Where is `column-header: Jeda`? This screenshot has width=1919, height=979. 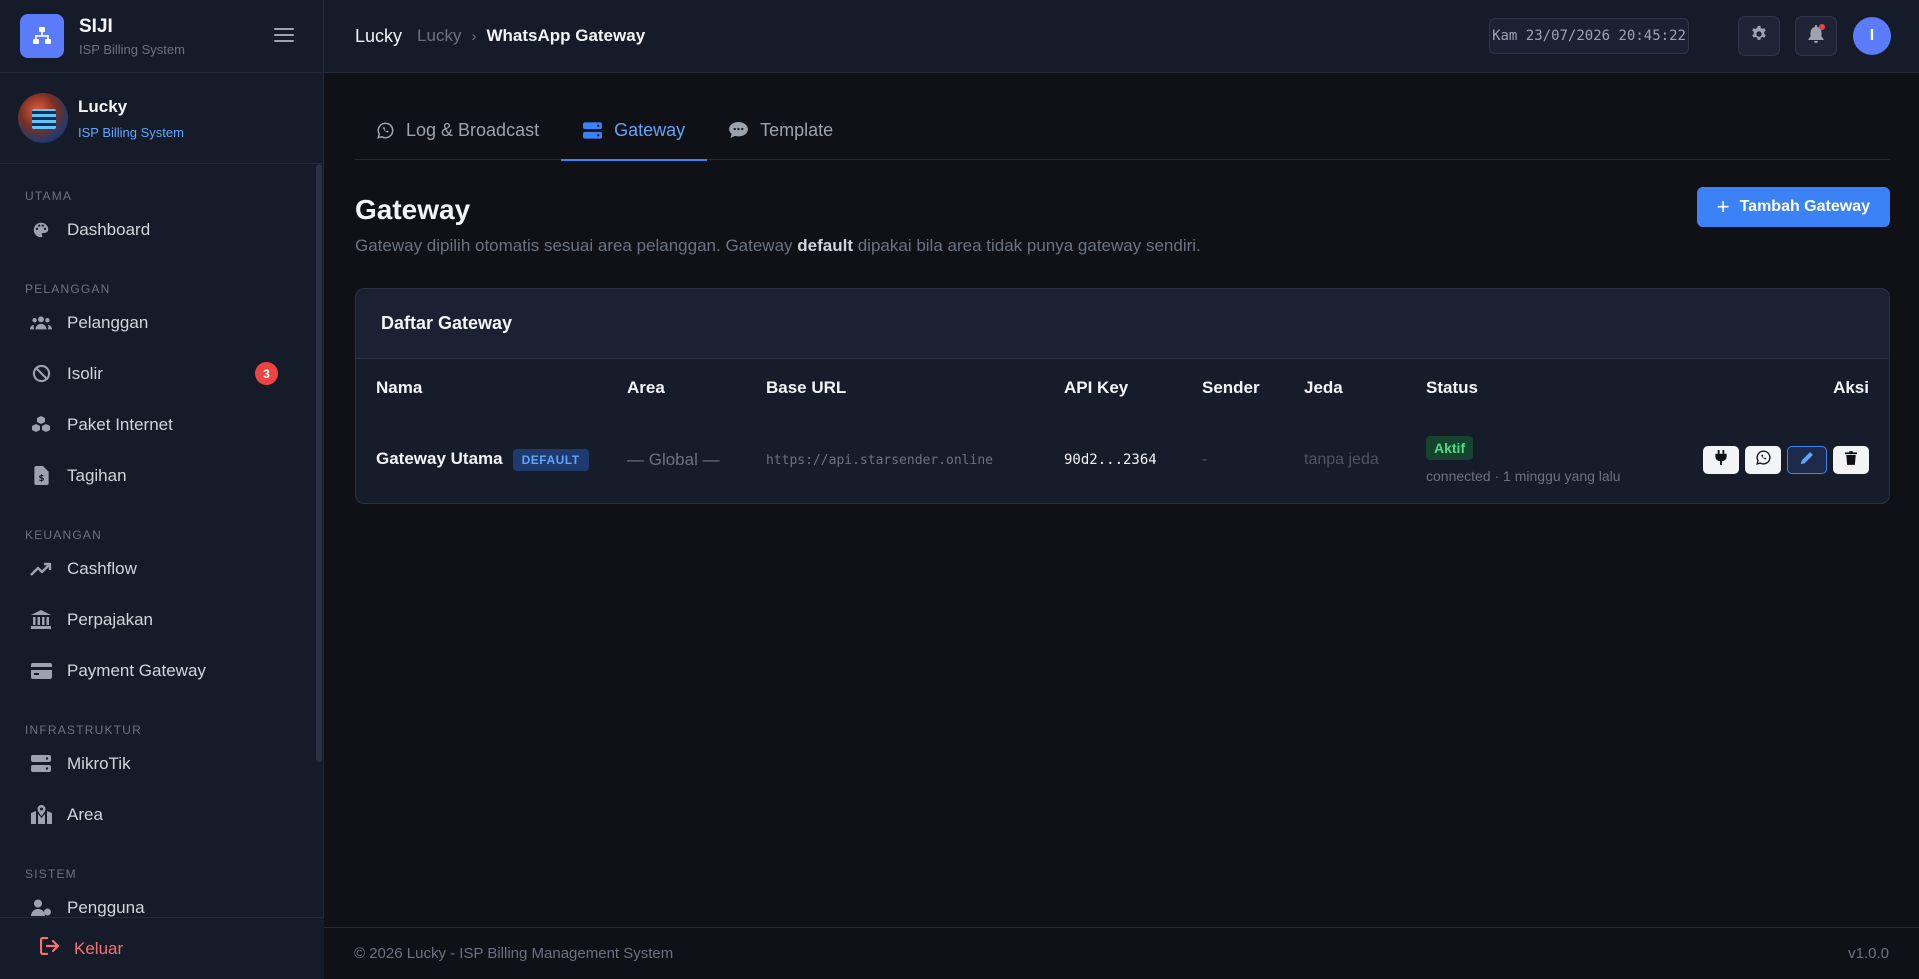 column-header: Jeda is located at coordinates (1323, 387).